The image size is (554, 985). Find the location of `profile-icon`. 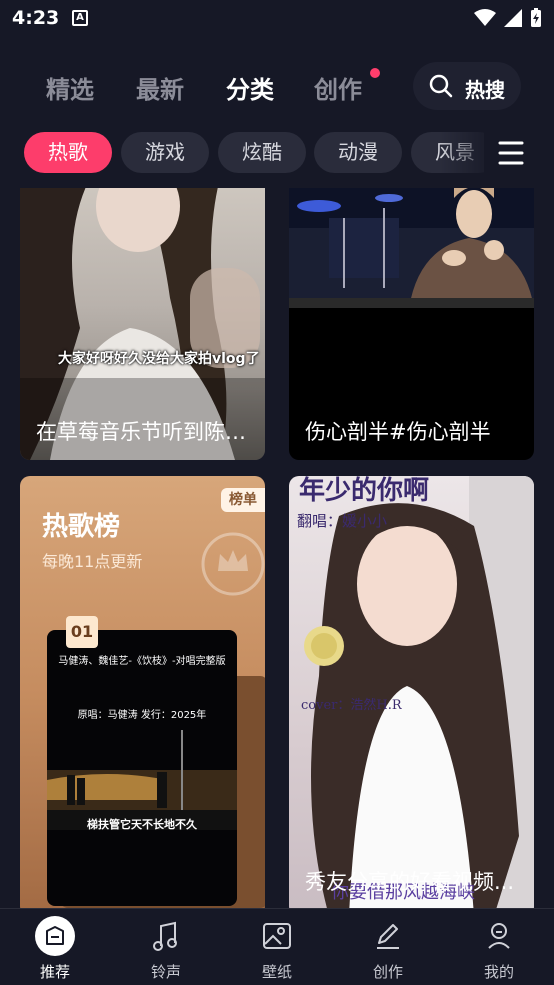

profile-icon is located at coordinates (499, 936).